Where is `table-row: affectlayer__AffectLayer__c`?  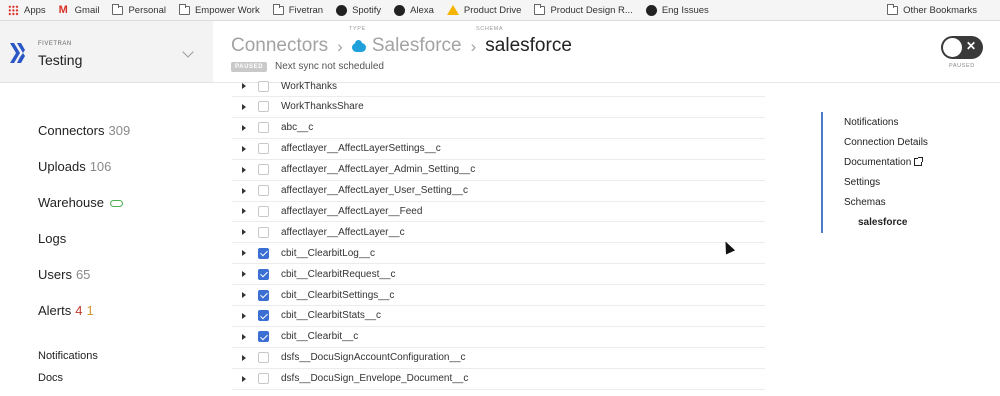 table-row: affectlayer__AffectLayer__c is located at coordinates (498, 233).